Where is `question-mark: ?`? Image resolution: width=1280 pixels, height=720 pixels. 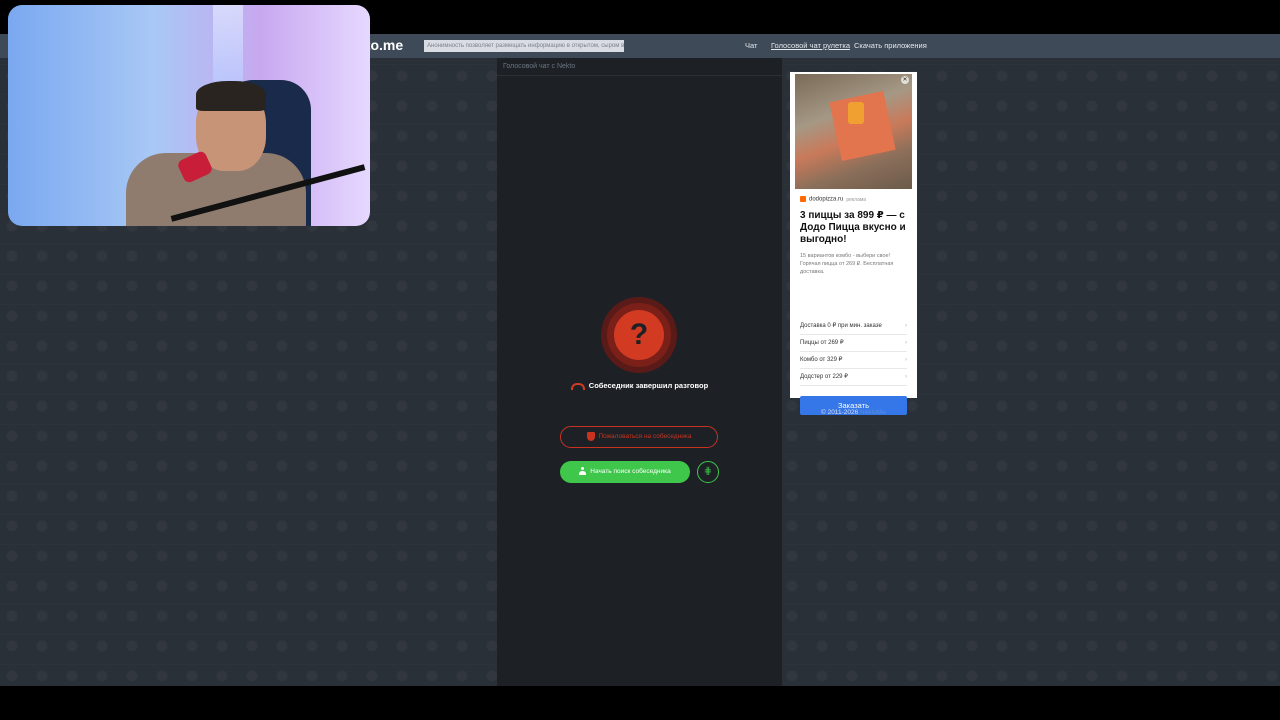 question-mark: ? is located at coordinates (639, 335).